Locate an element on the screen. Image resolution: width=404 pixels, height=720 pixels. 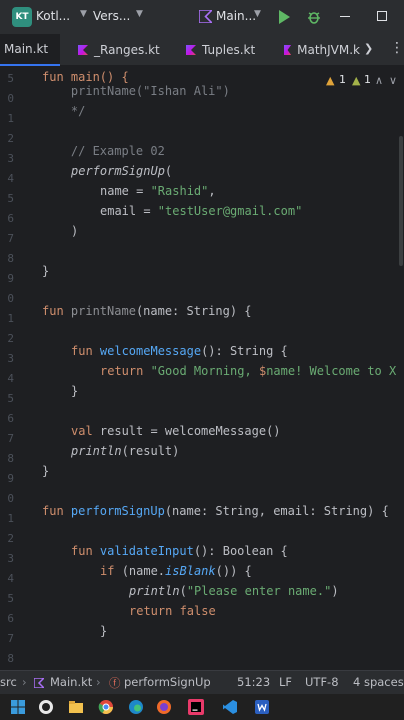
code-line: return false is located at coordinates (172, 611).